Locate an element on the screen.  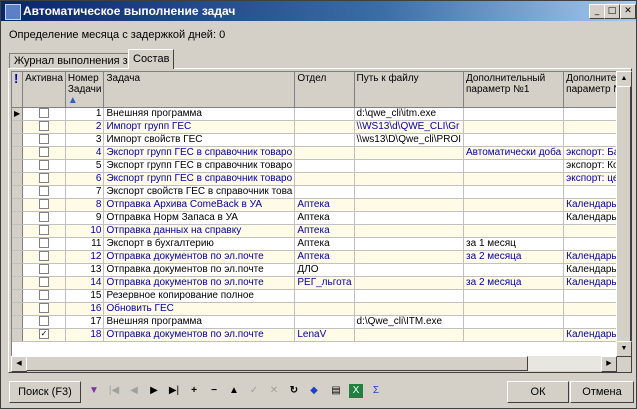
task-number-cell: 10 is located at coordinates (85, 231).